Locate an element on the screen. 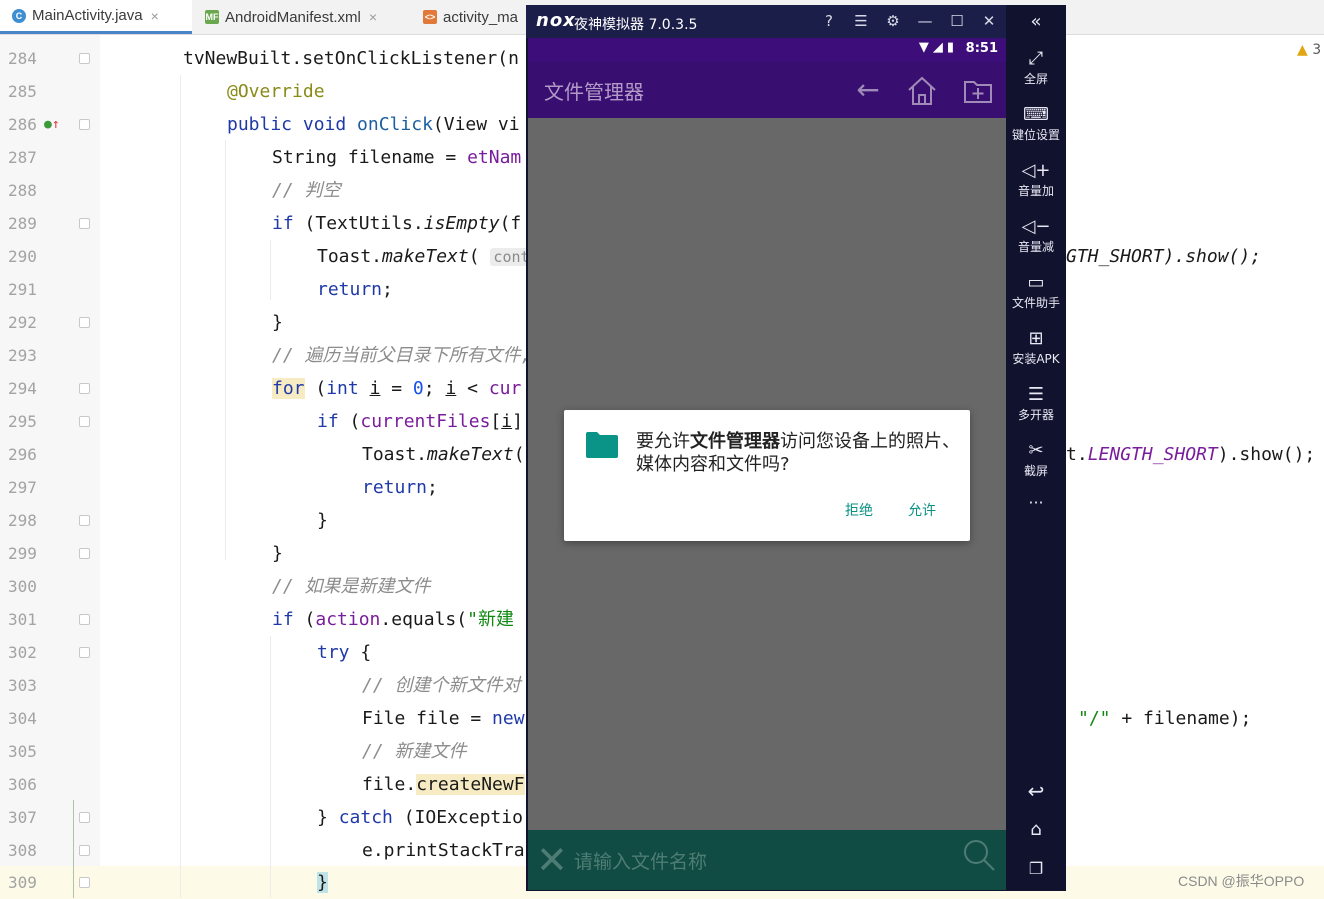  code-text: // 新建文件 is located at coordinates (414, 751).